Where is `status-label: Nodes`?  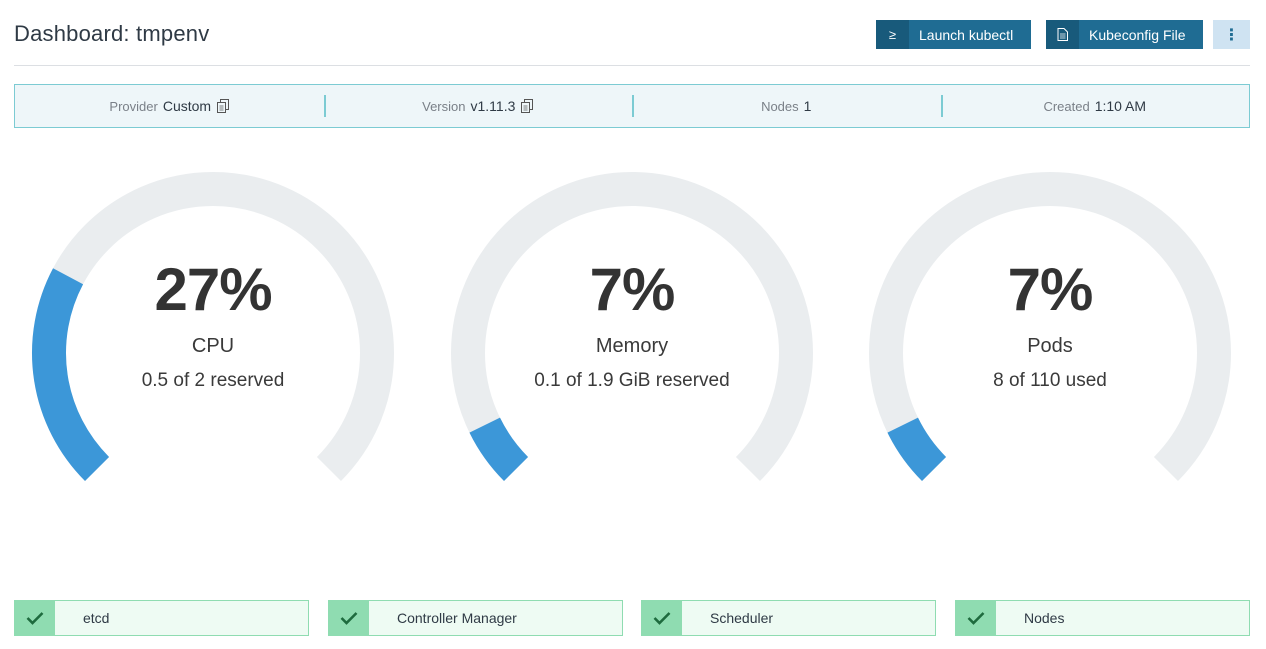 status-label: Nodes is located at coordinates (1044, 618).